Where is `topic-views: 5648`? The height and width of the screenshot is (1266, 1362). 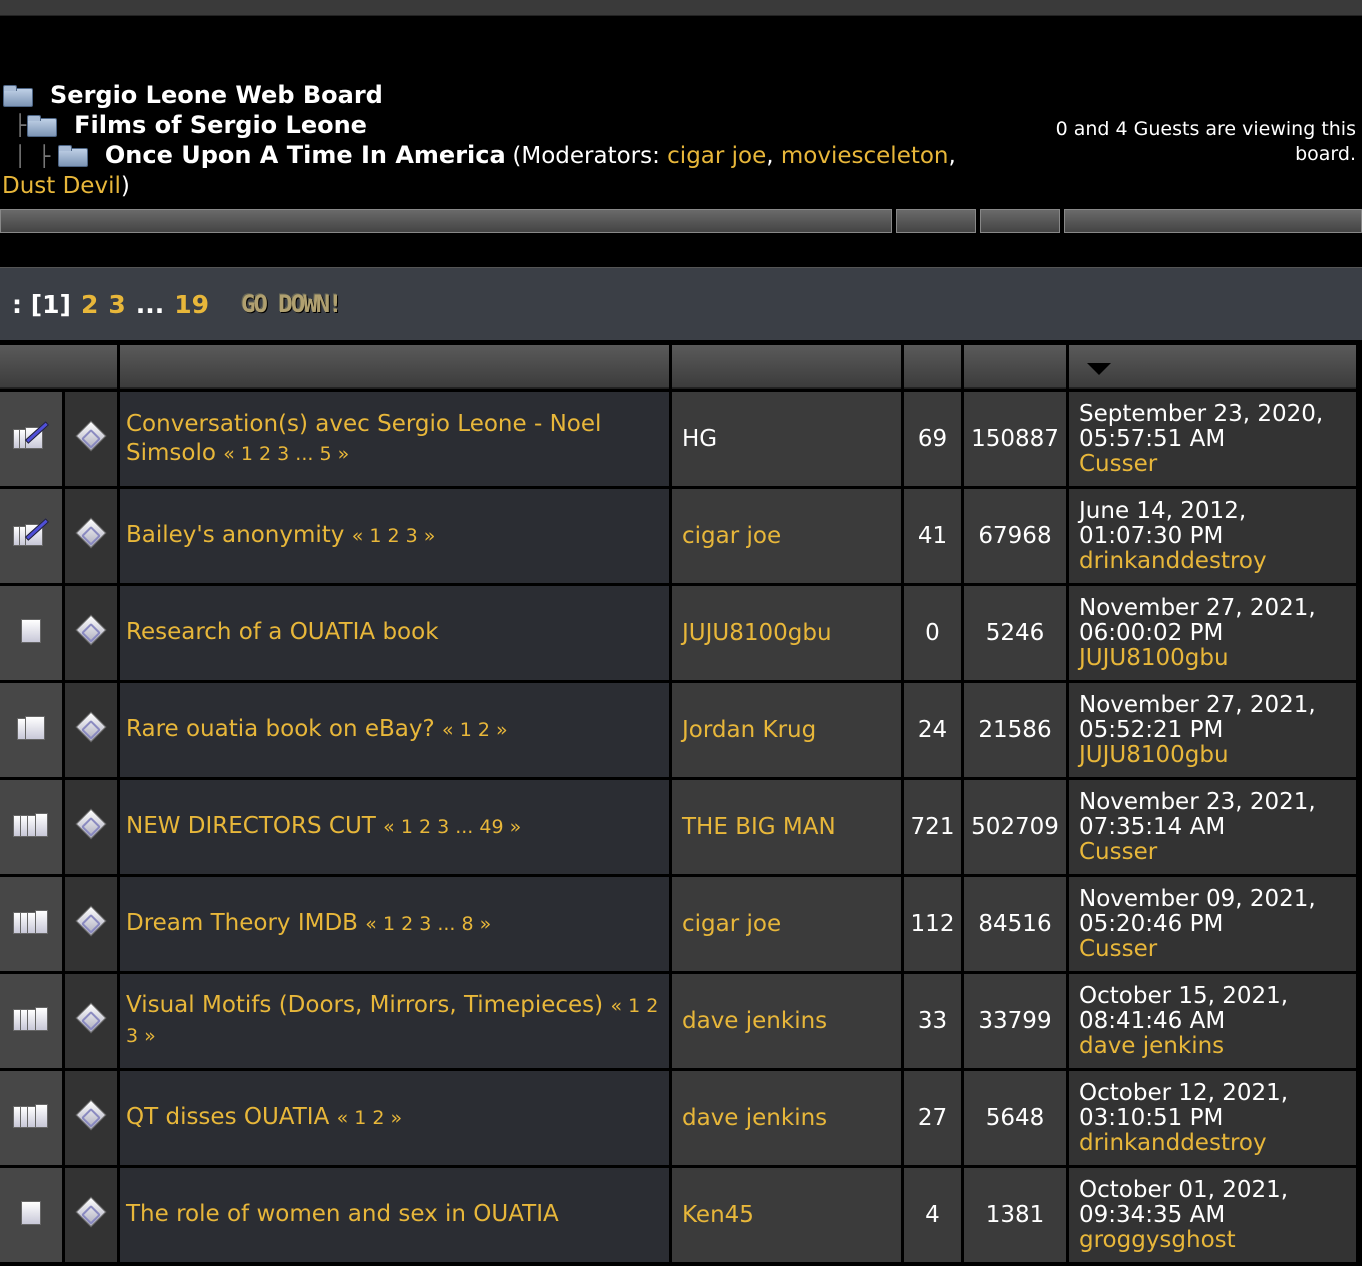
topic-views: 5648 is located at coordinates (1015, 1118).